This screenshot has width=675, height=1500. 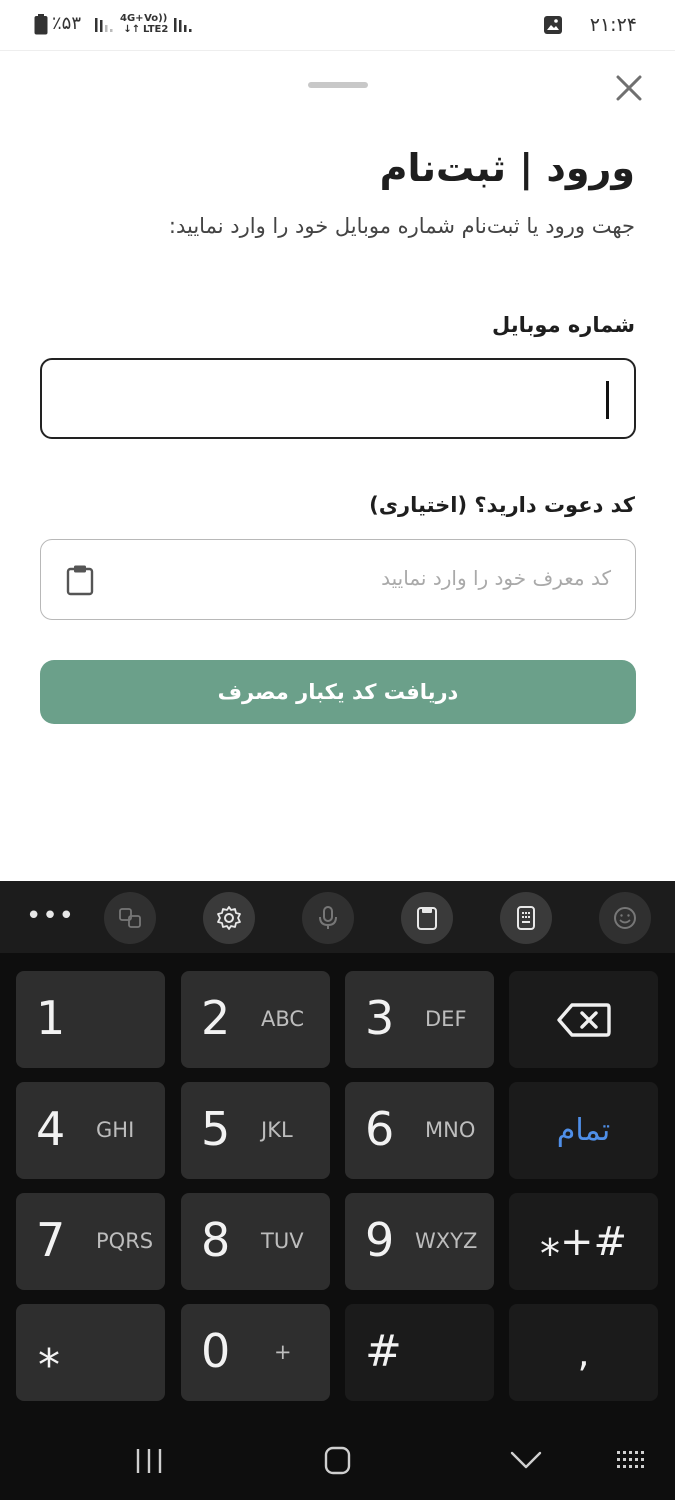 I want to click on done-key-label: تمام, so click(x=583, y=1130).